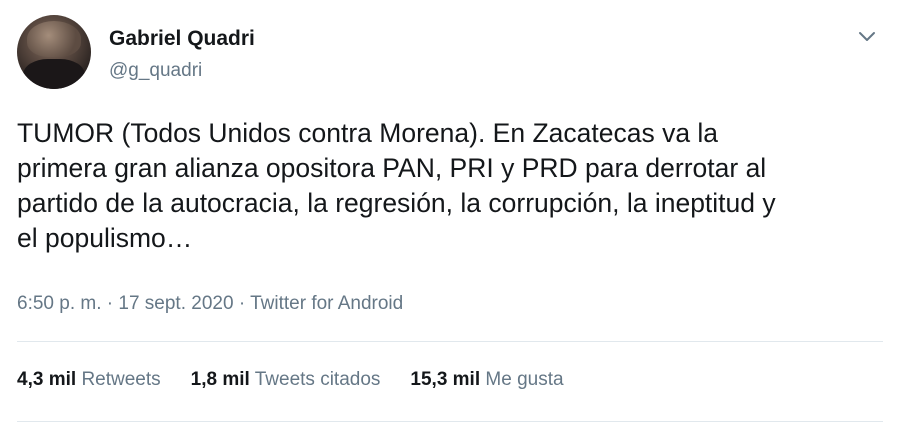 This screenshot has width=900, height=423. Describe the element at coordinates (175, 303) in the screenshot. I see `tweet-date: 17 sept. 2020` at that location.